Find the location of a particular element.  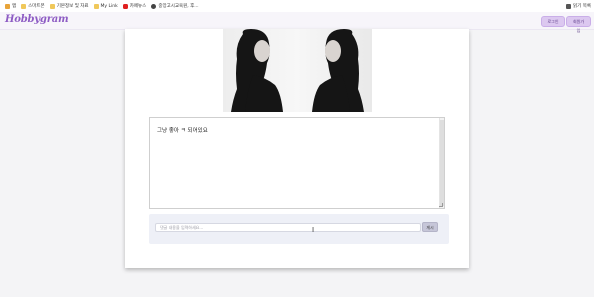

reading-list: 읽기 목록 is located at coordinates (578, 6).